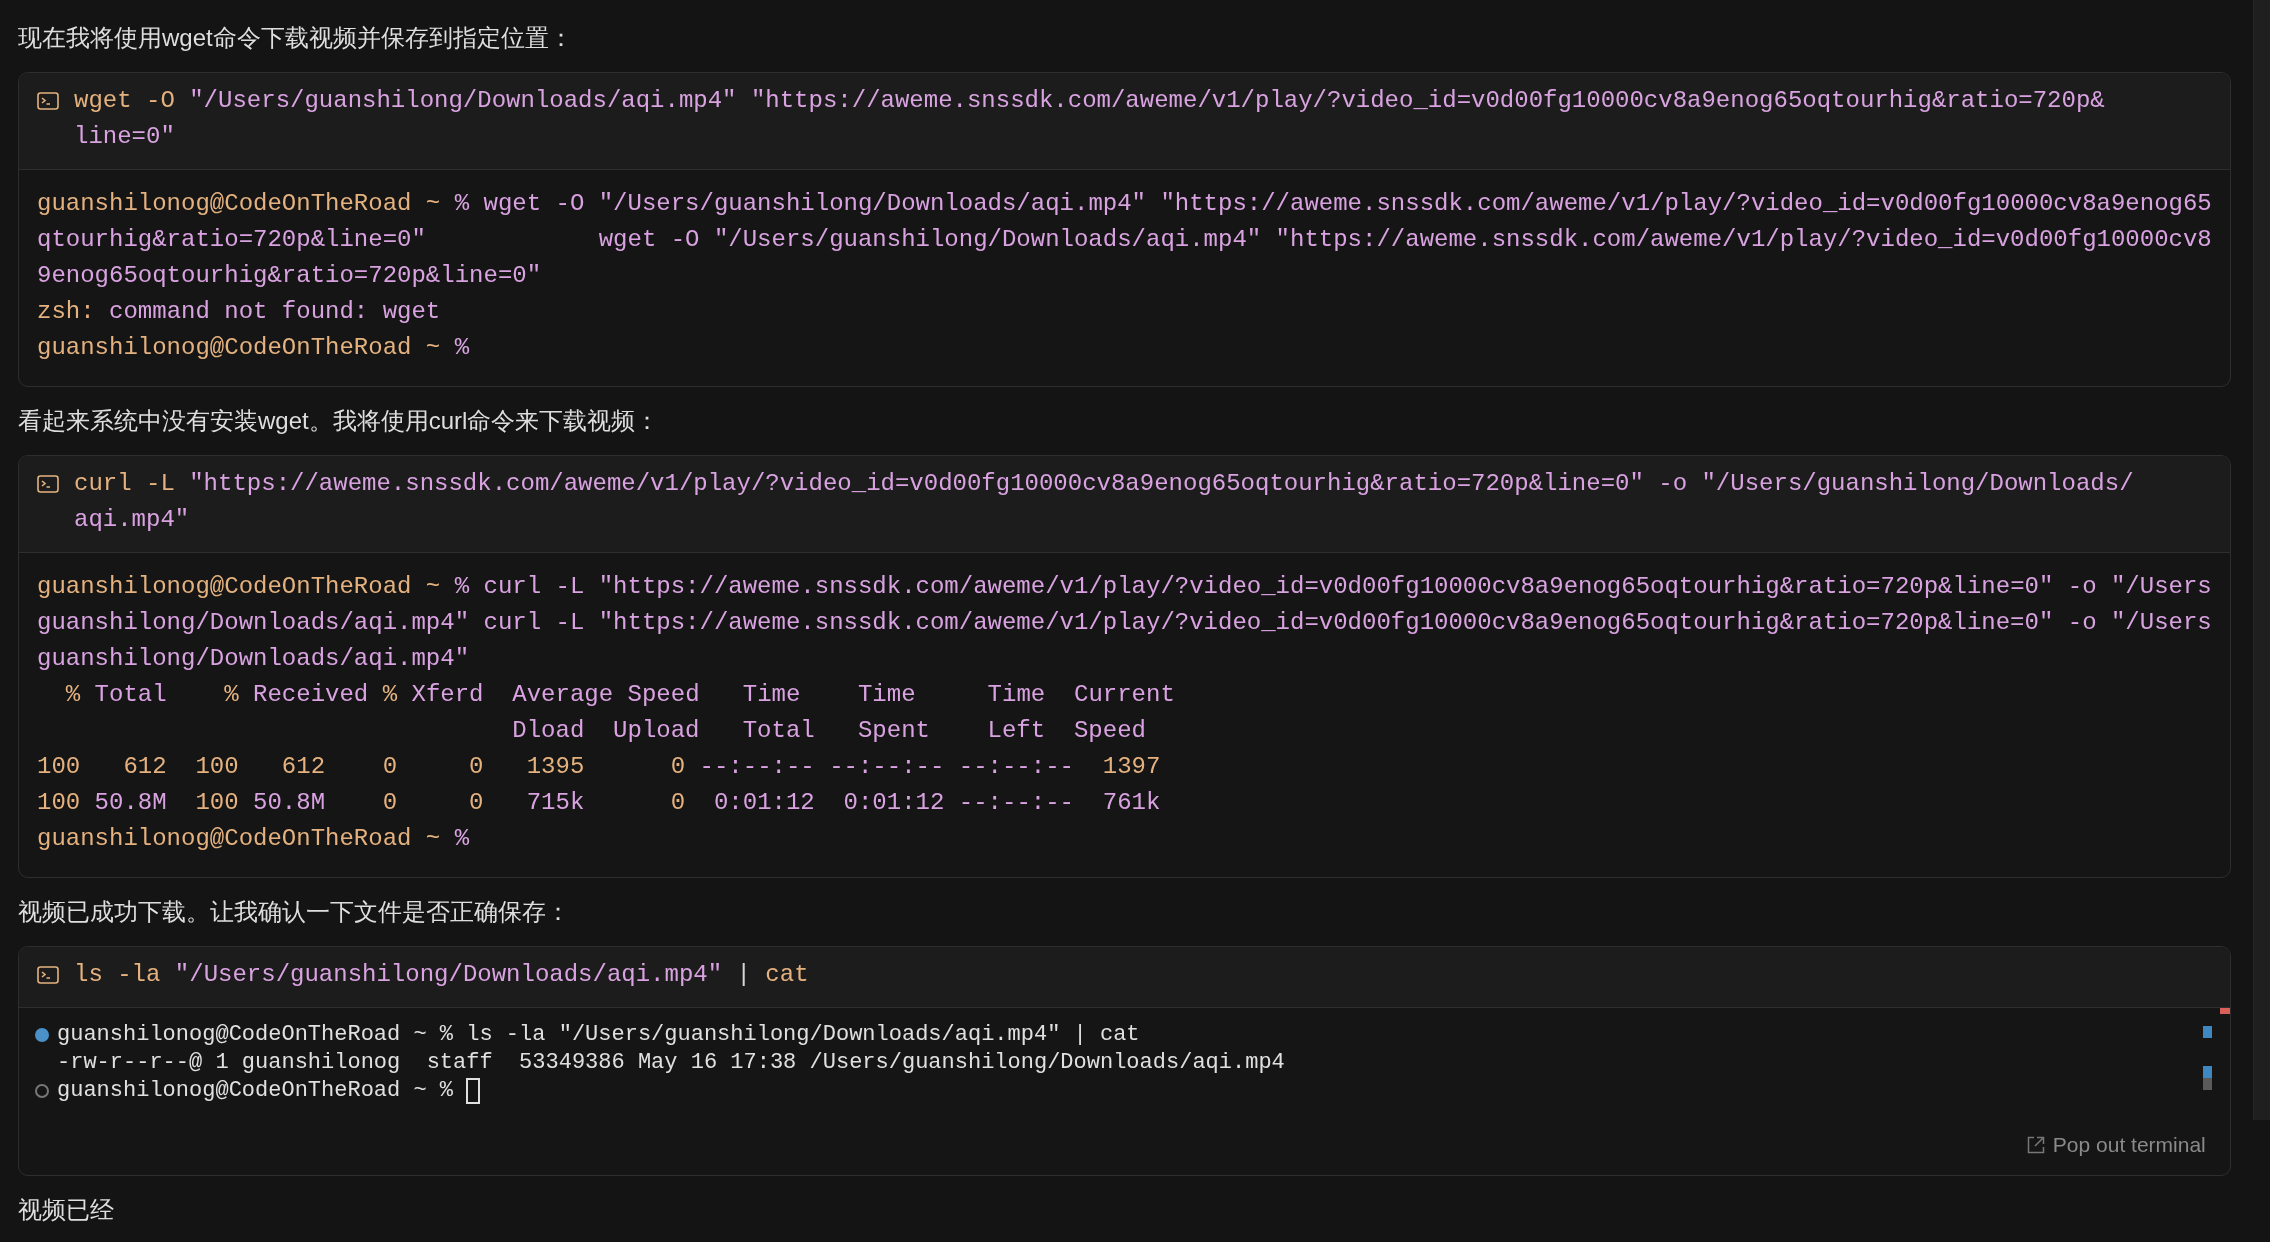 The image size is (2270, 1242). I want to click on pop-out-terminal-button: Pop out terminal, so click(2116, 1145).